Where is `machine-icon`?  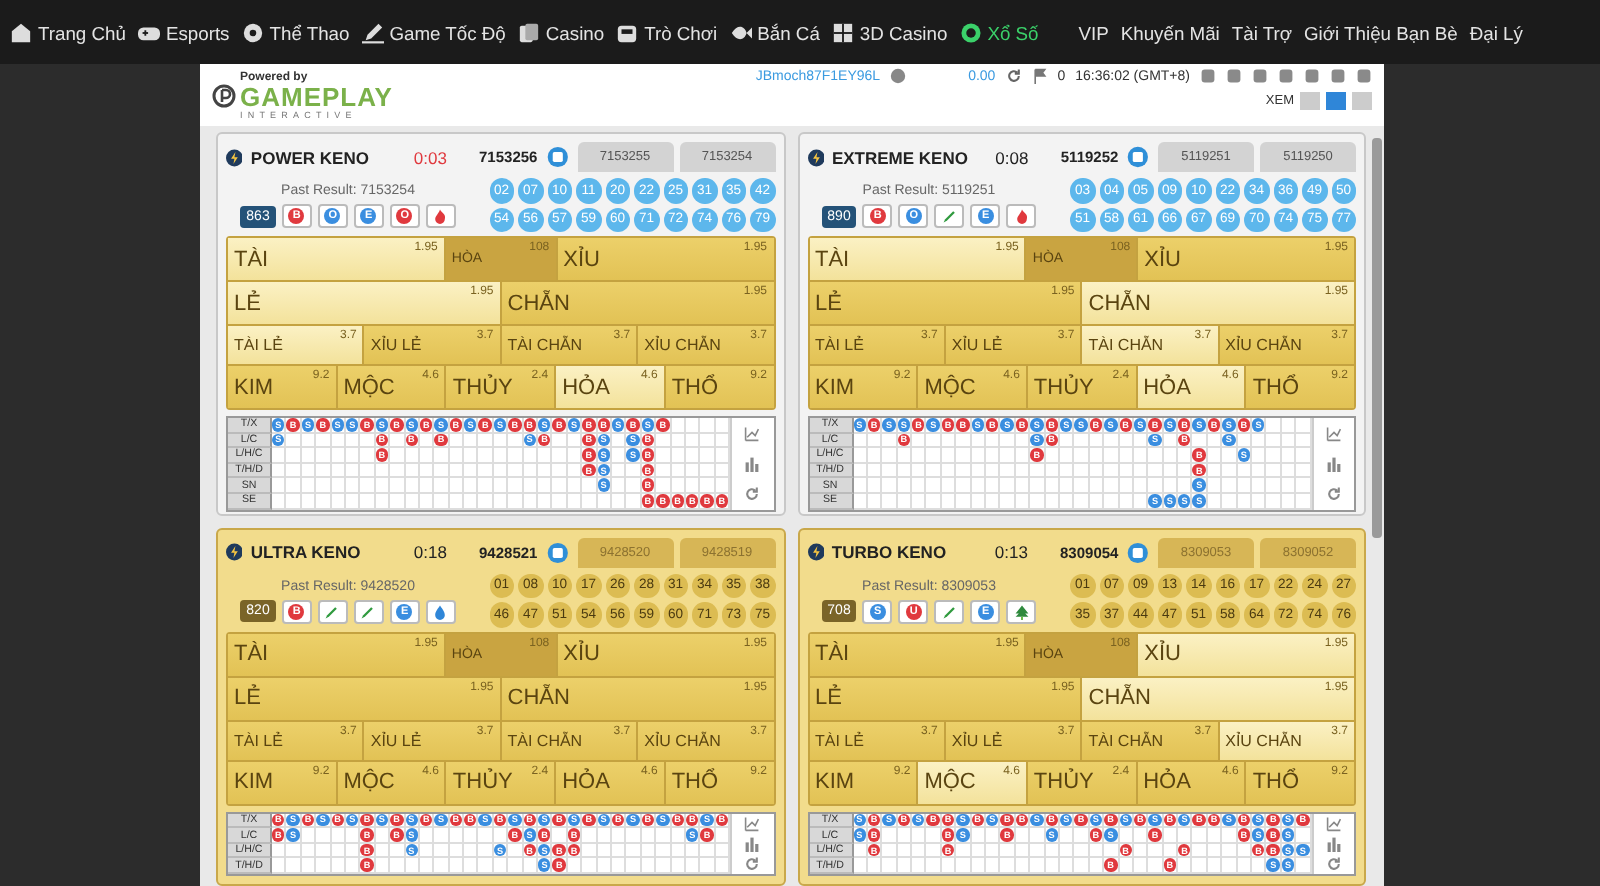
machine-icon is located at coordinates (627, 32).